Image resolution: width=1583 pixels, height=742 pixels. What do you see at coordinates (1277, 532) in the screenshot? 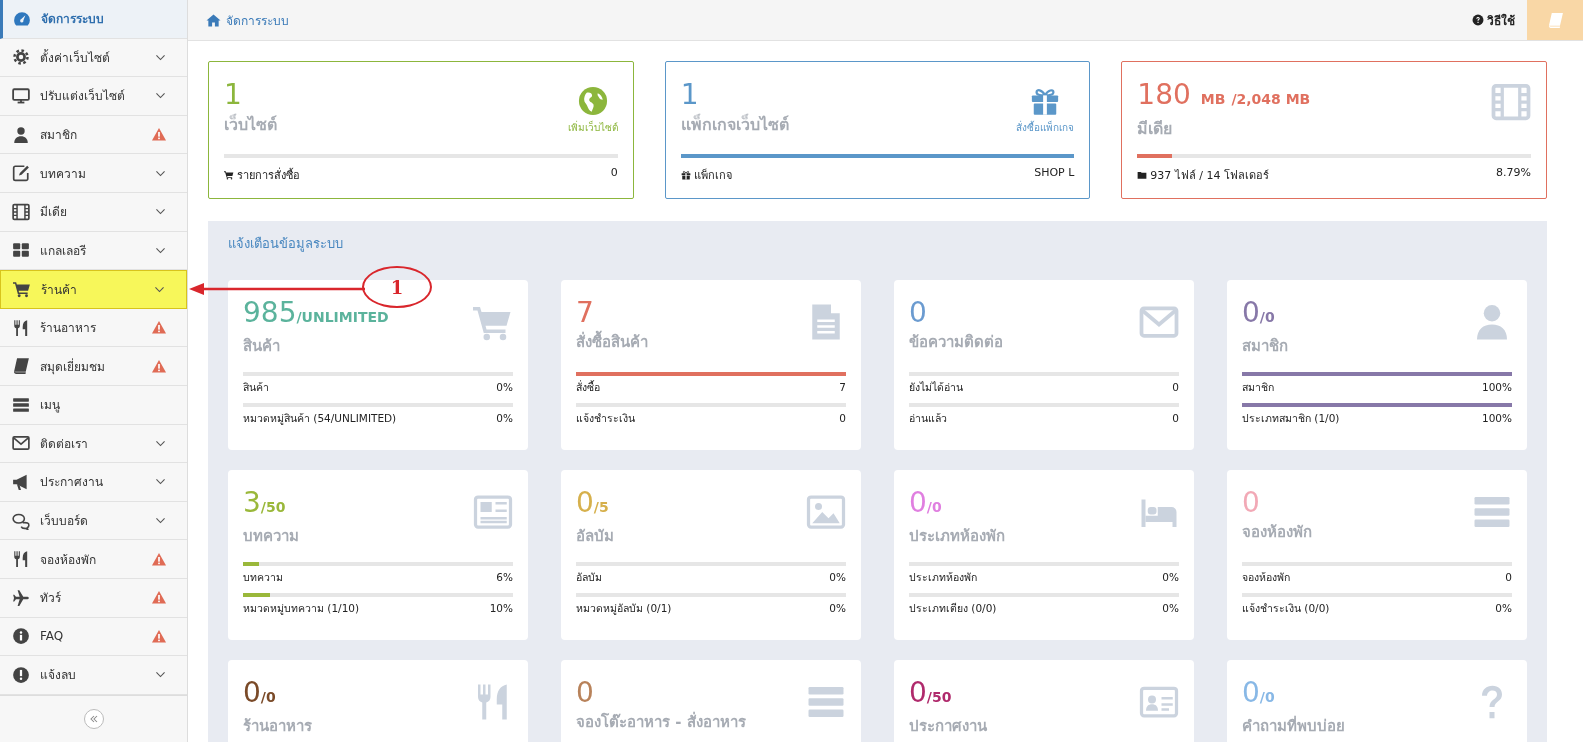
I see `stat-label: จองห้องพัก` at bounding box center [1277, 532].